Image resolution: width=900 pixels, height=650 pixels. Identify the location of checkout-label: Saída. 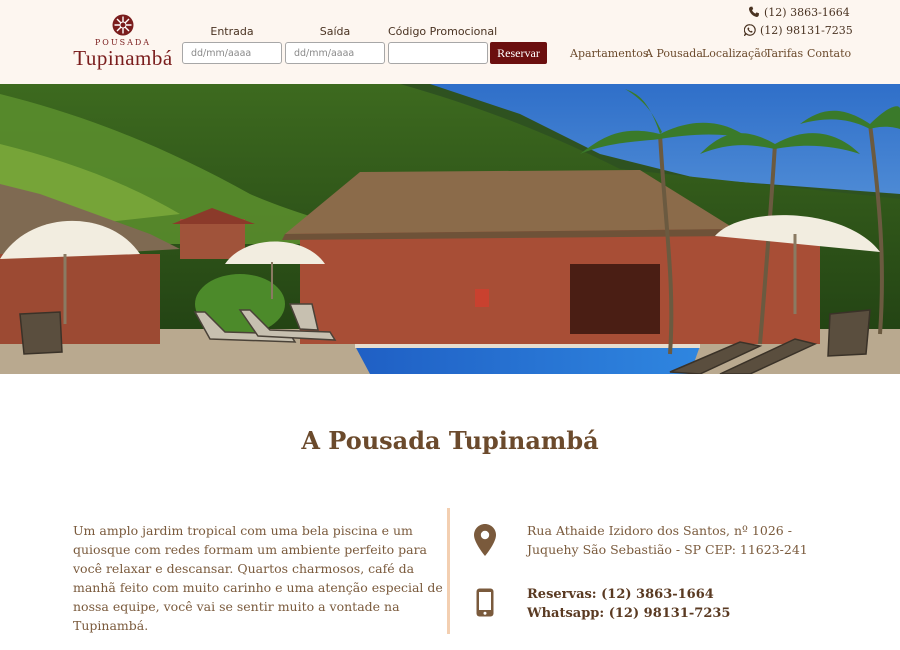
(335, 31).